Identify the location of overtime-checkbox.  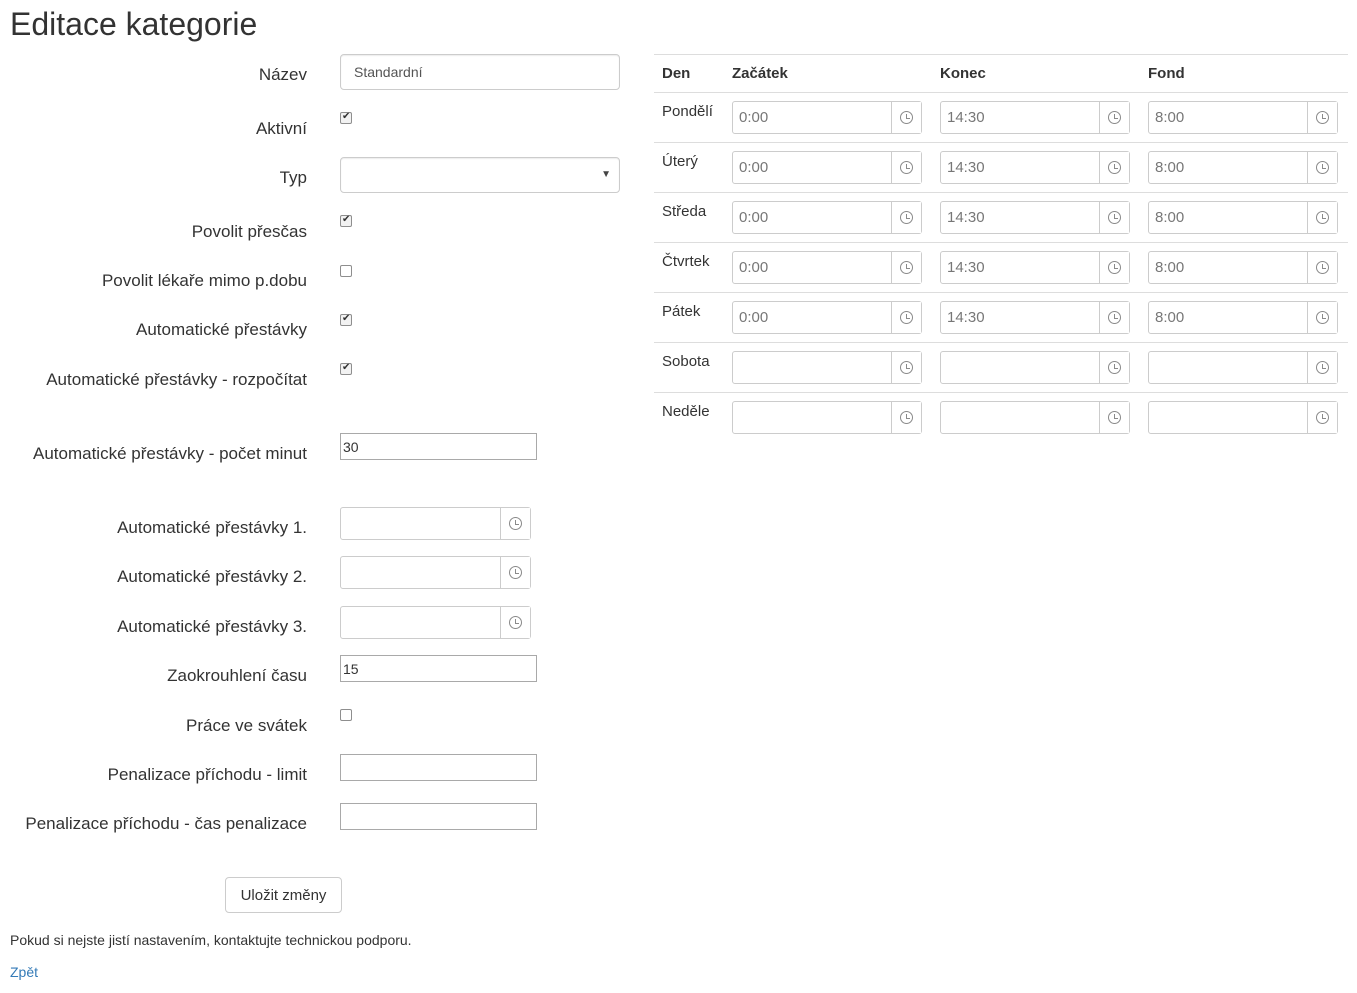
(346, 220).